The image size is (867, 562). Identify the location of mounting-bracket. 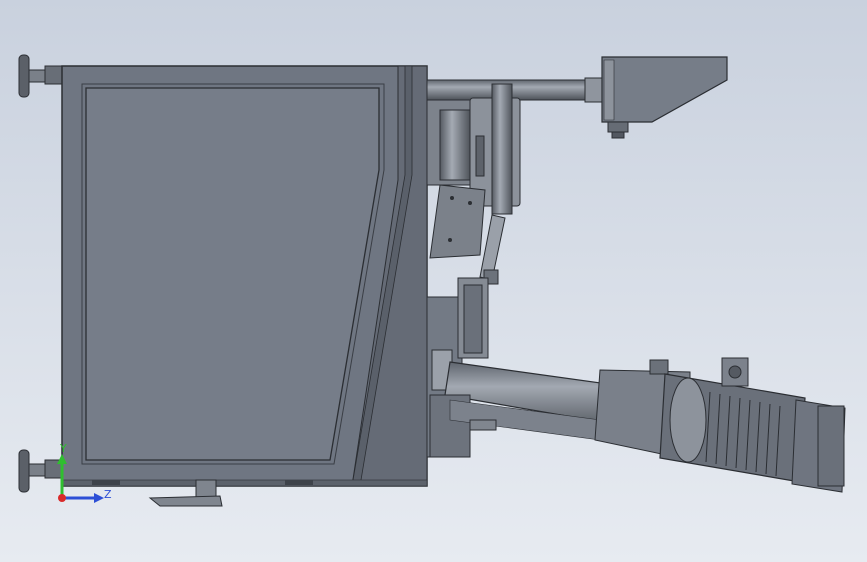
(457, 221).